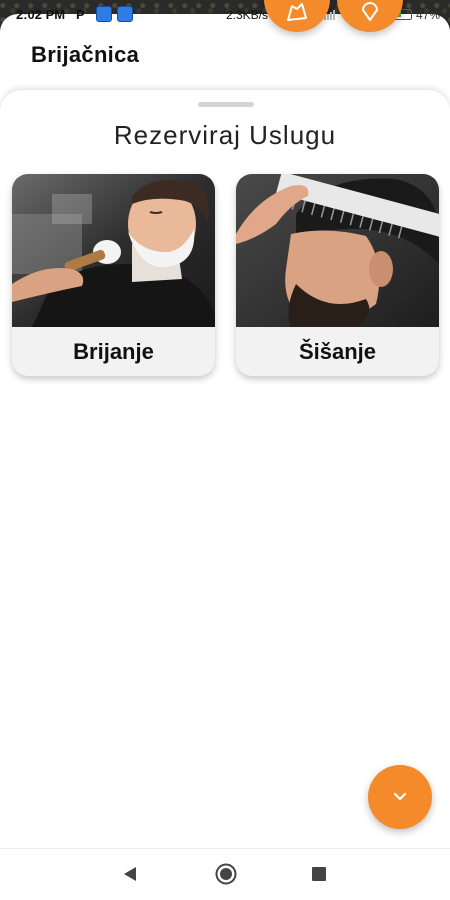  Describe the element at coordinates (297, 12) in the screenshot. I see `map-icon` at that location.